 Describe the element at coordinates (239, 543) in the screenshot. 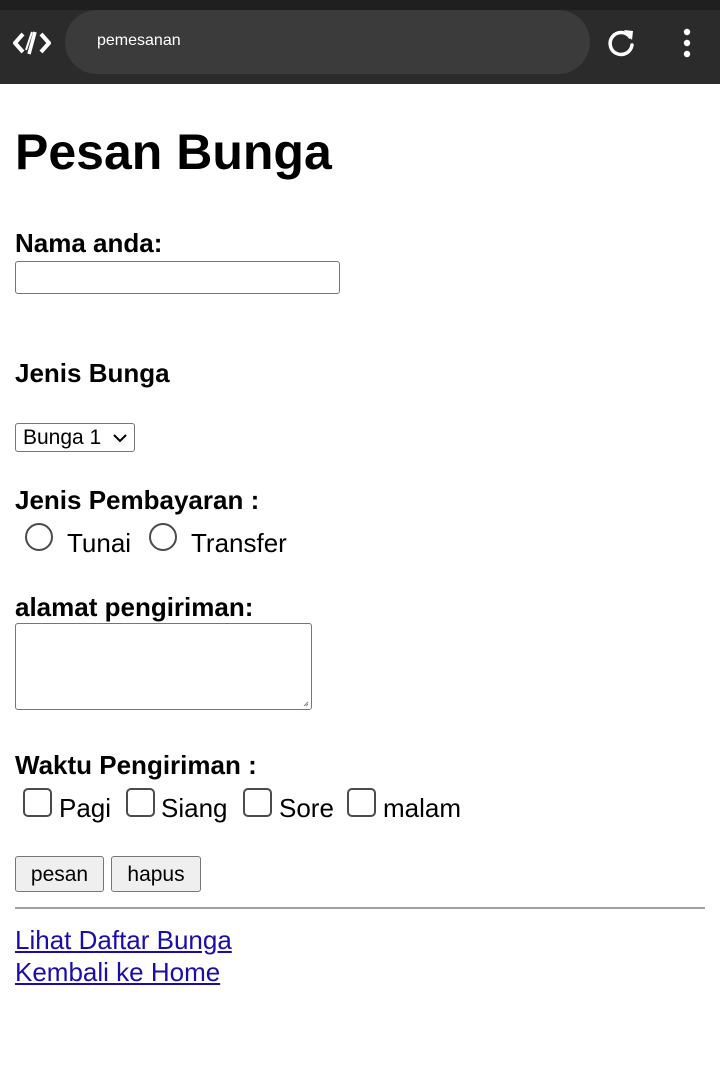

I see `payment-option-label: Transfer` at that location.